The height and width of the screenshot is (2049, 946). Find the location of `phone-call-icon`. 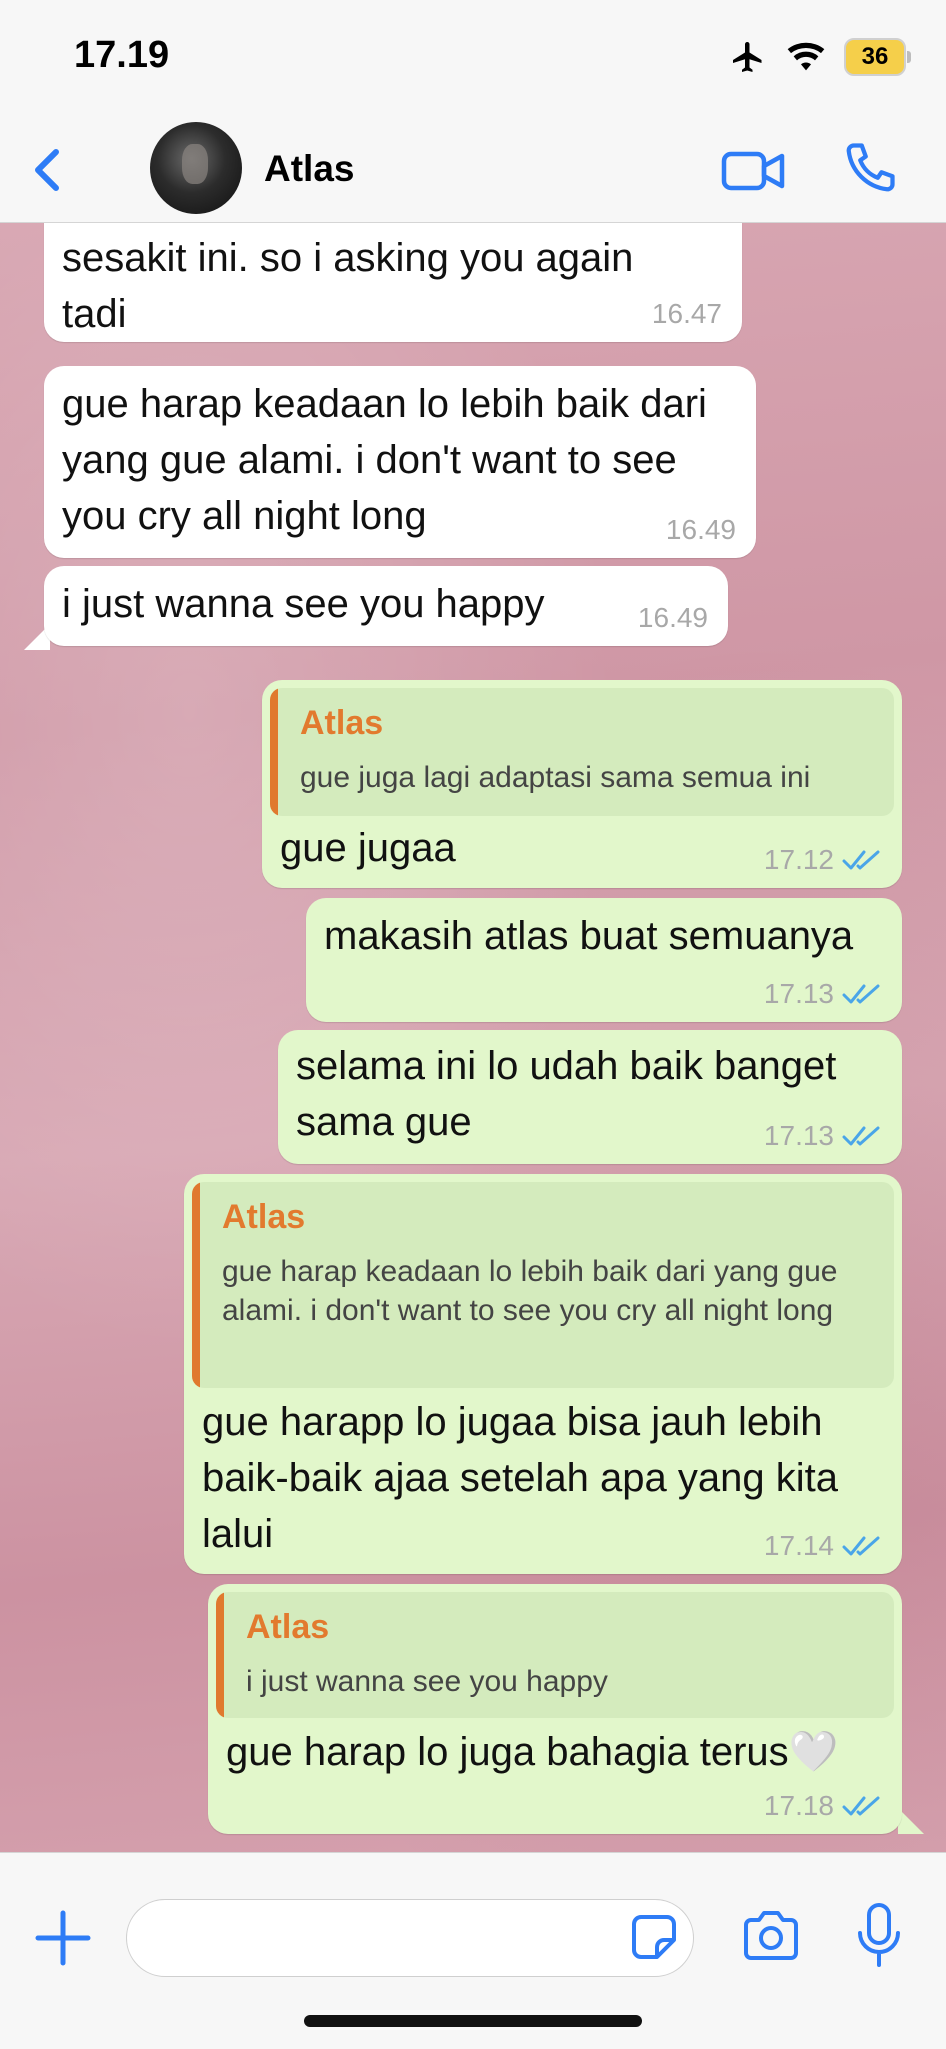

phone-call-icon is located at coordinates (870, 168).